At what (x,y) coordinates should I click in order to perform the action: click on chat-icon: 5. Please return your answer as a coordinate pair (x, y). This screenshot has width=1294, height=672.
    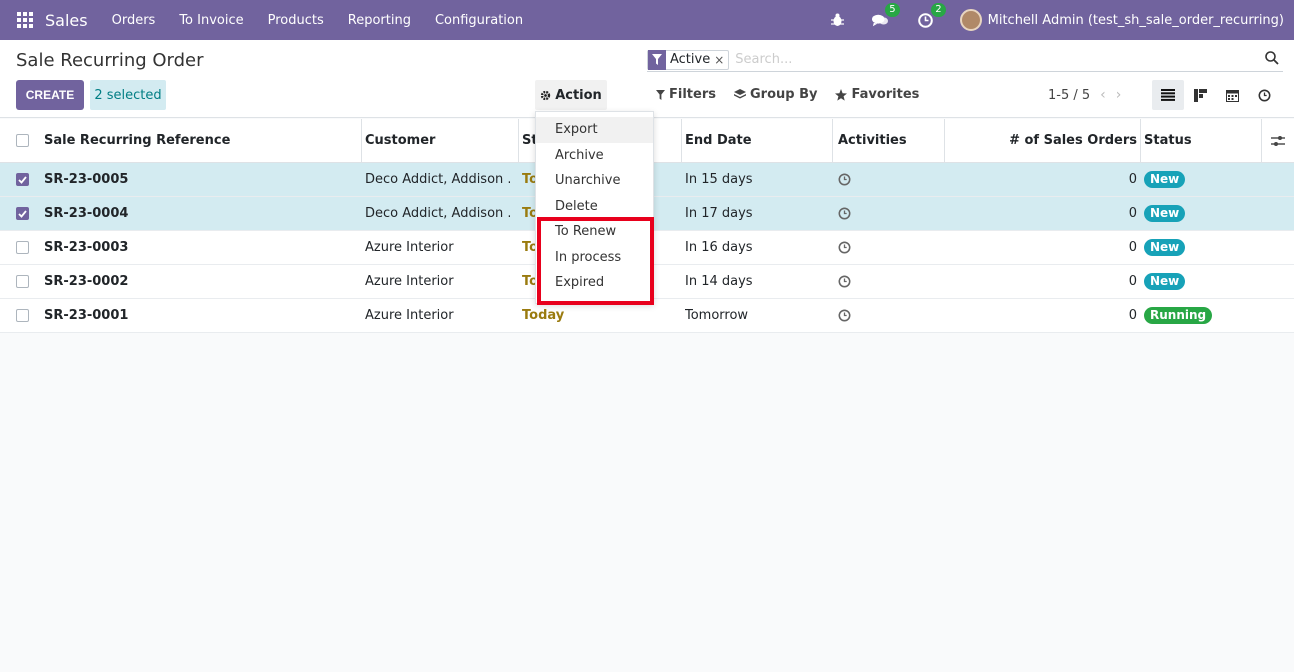
    Looking at the image, I should click on (885, 15).